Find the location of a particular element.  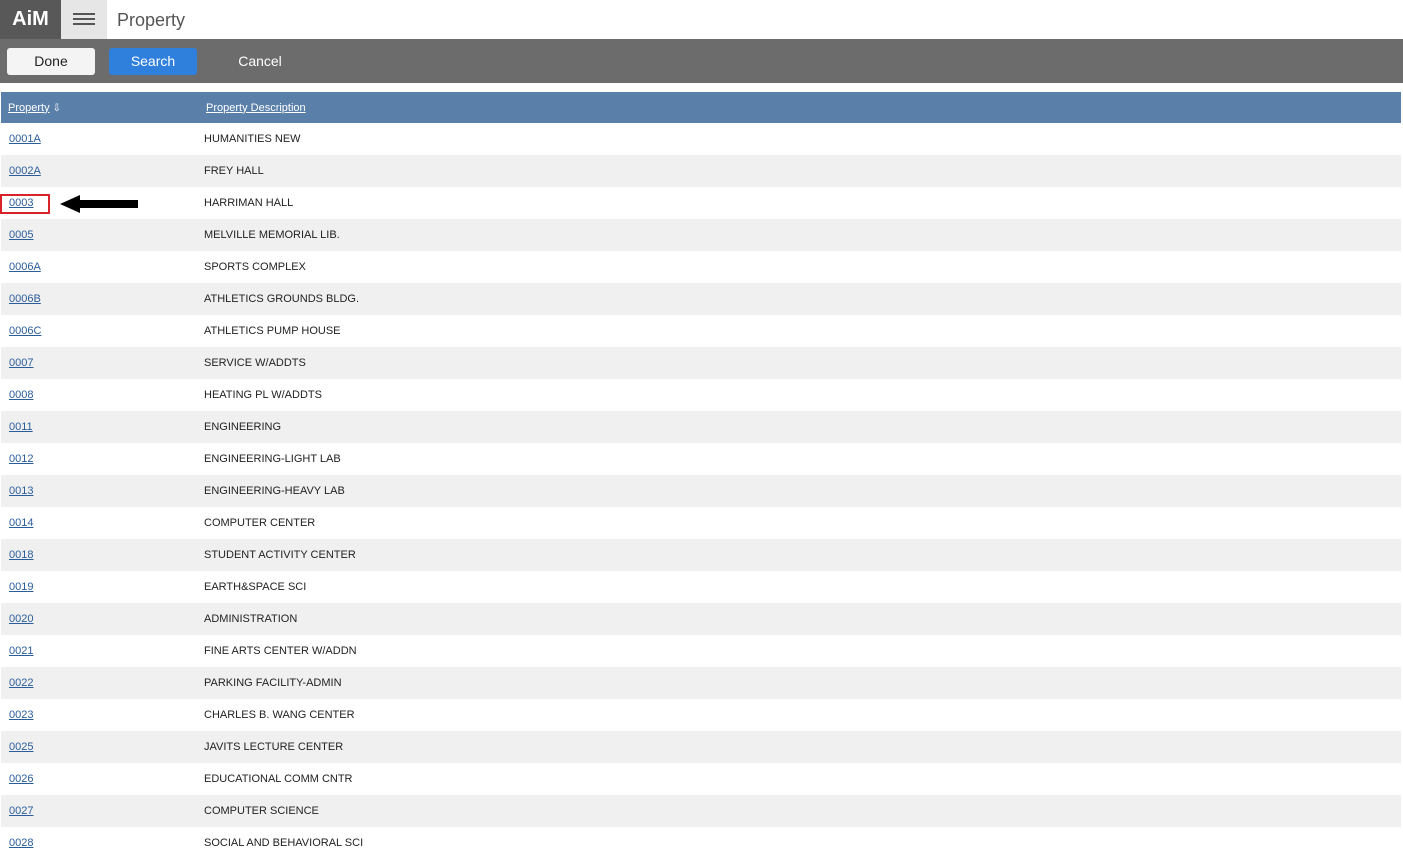

table-row: 0025 JAVITS LECTURE CENTER is located at coordinates (701, 747).